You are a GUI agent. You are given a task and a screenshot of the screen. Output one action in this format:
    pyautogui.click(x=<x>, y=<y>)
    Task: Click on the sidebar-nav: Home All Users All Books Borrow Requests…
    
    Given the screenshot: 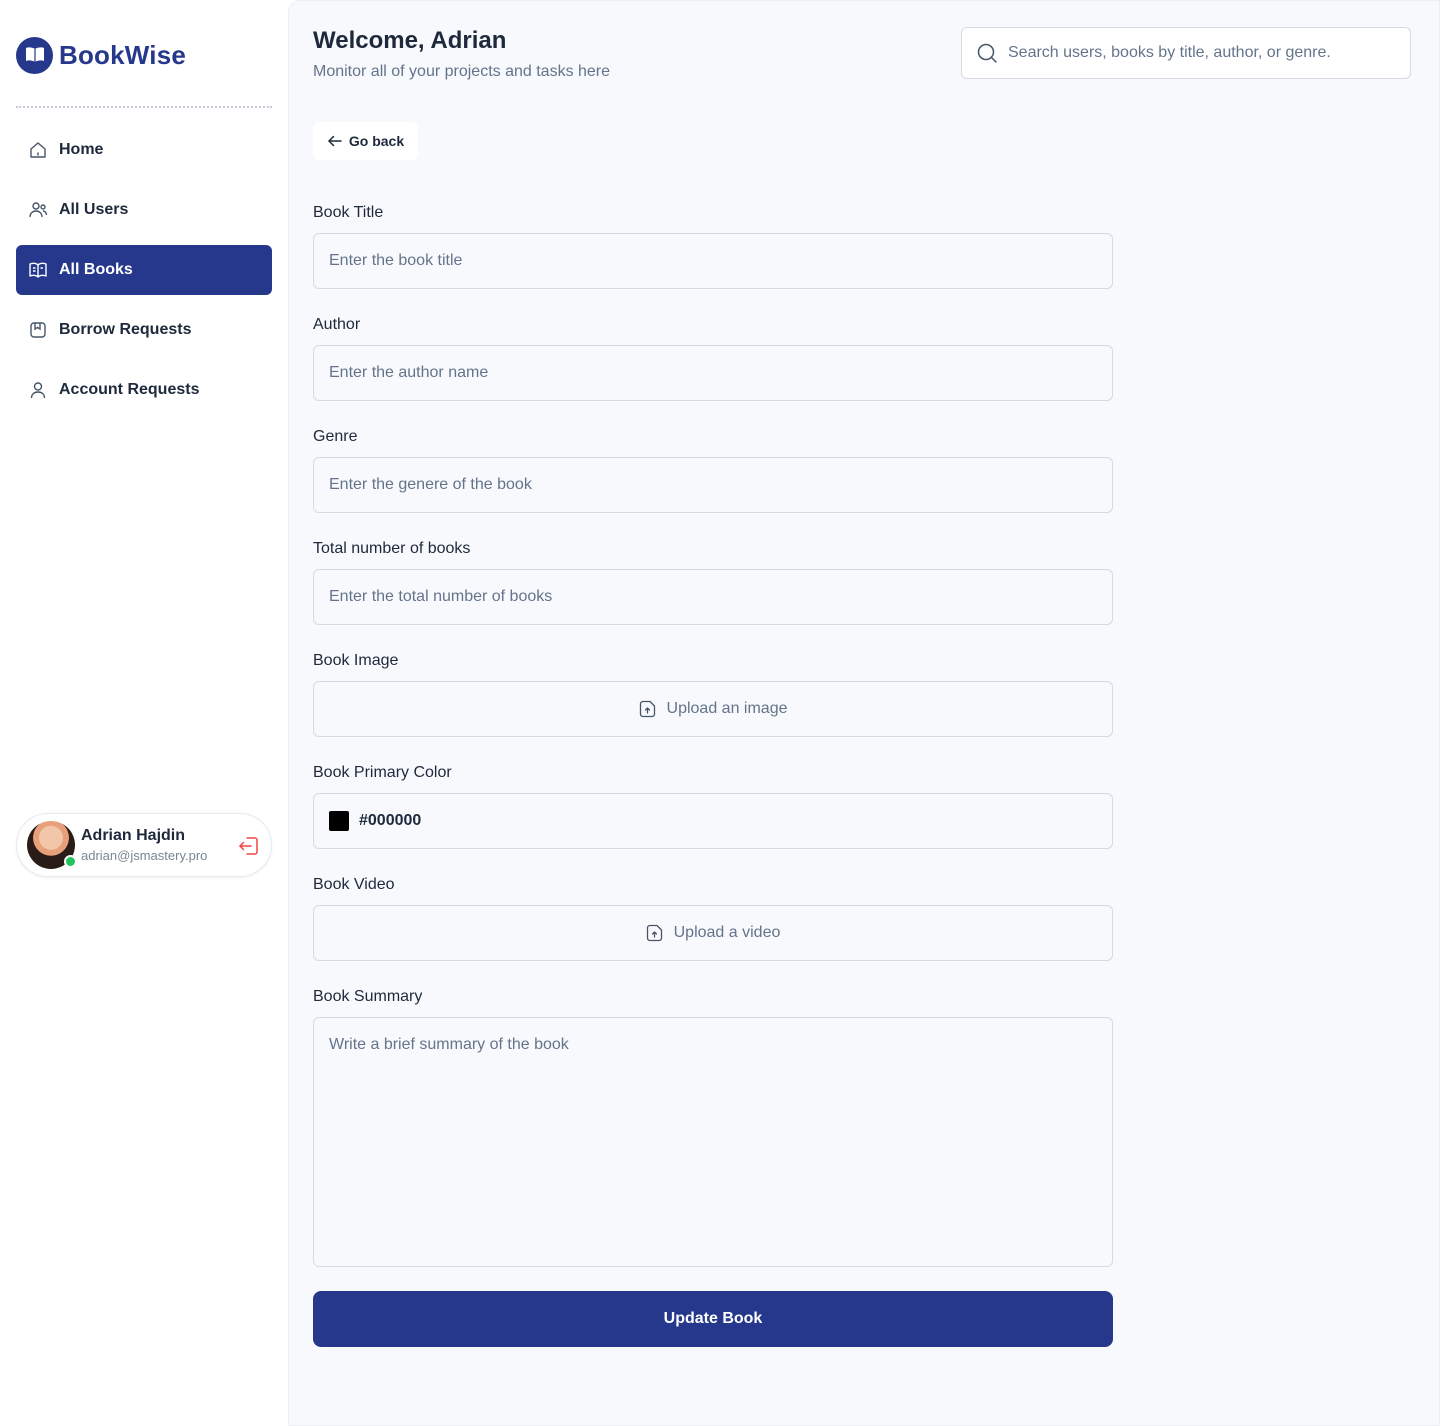 What is the action you would take?
    pyautogui.click(x=144, y=275)
    